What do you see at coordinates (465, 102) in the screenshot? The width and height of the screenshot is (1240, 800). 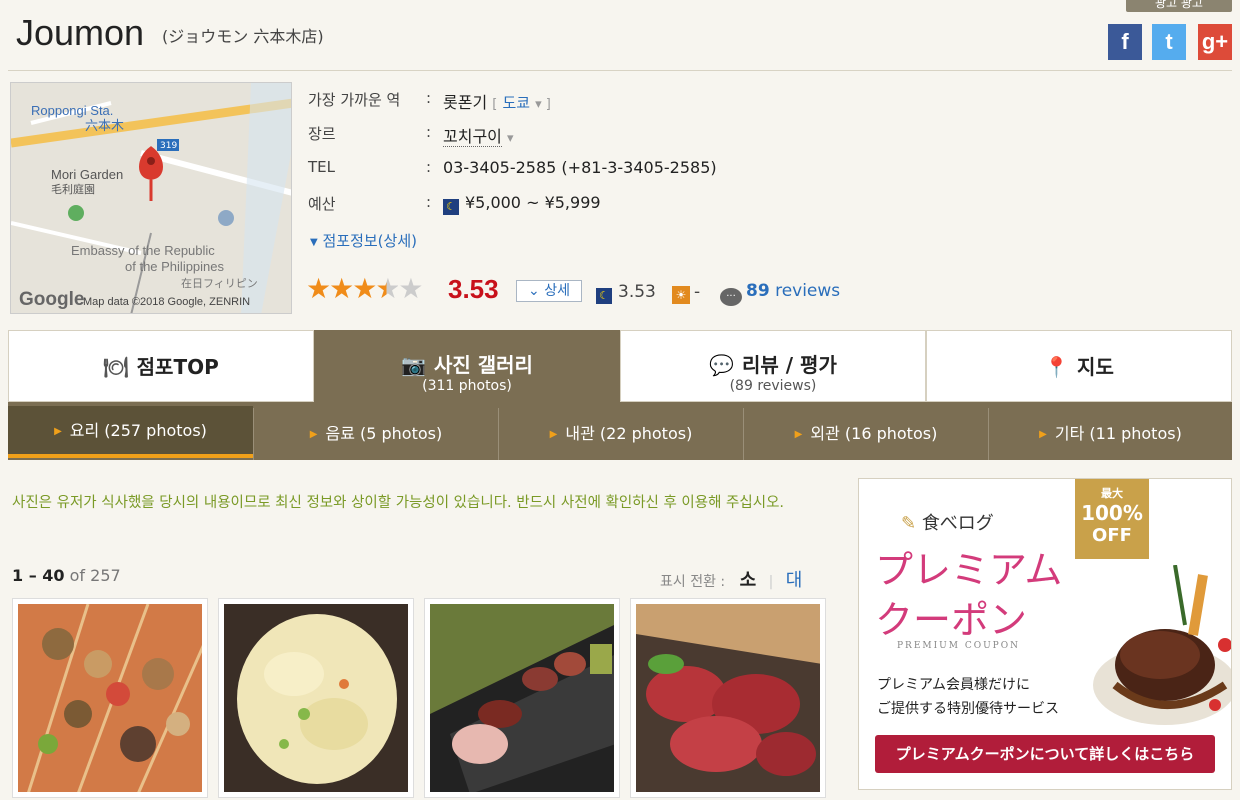 I see `station-value: 롯폰기` at bounding box center [465, 102].